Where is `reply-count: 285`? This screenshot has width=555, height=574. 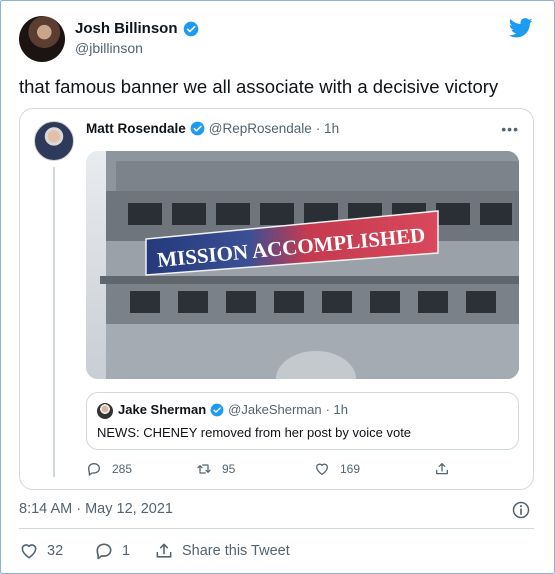 reply-count: 285 is located at coordinates (122, 469).